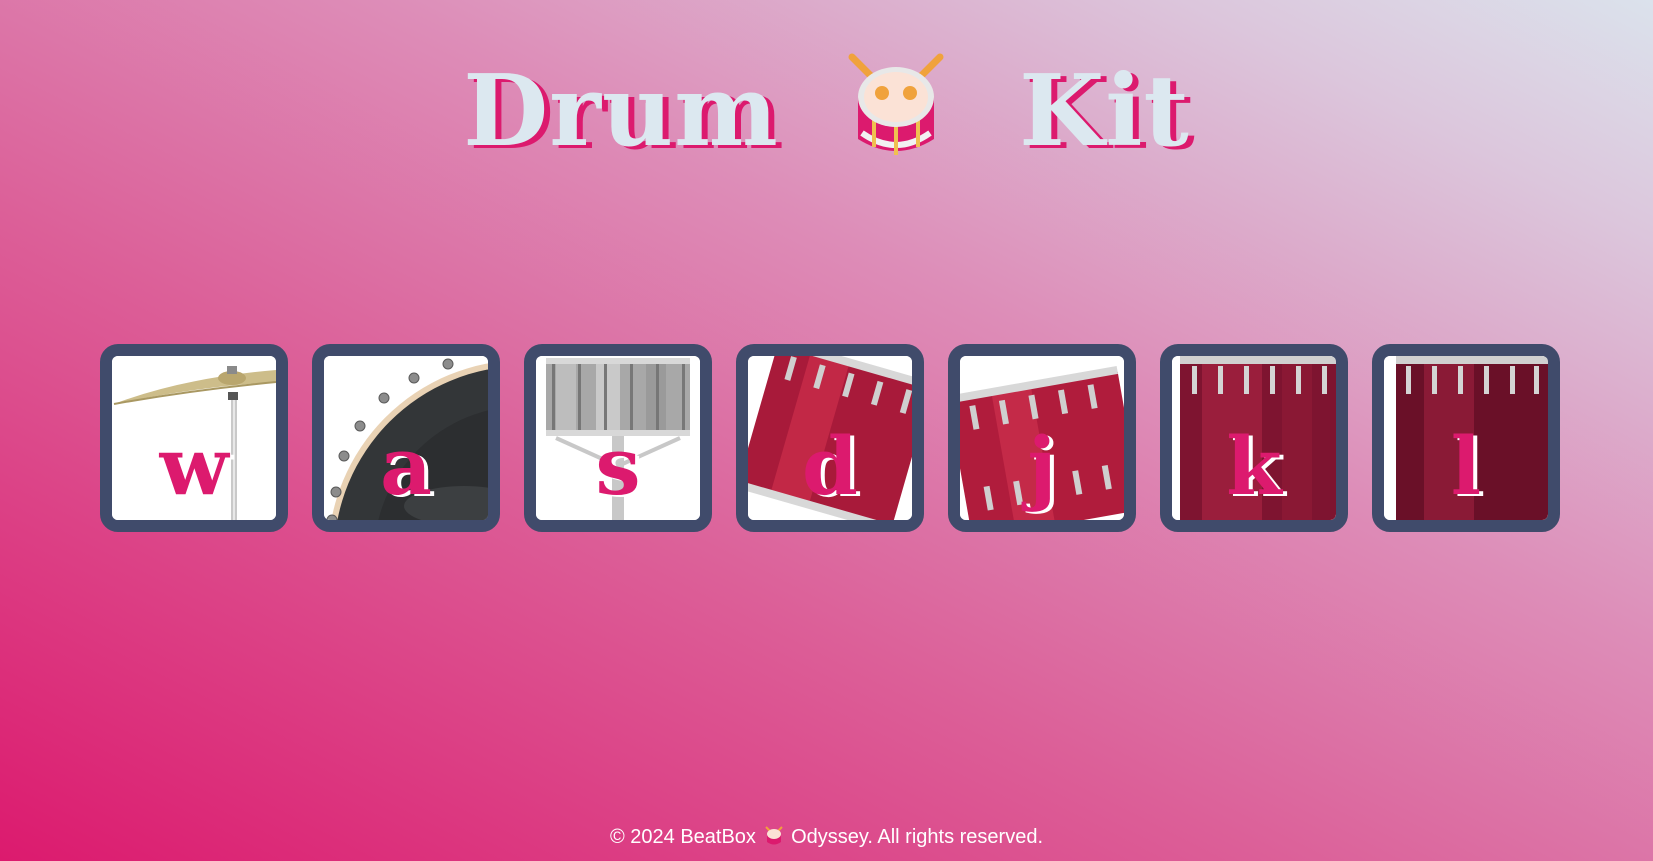 The width and height of the screenshot is (1653, 861). I want to click on drum-key-label: w, so click(194, 466).